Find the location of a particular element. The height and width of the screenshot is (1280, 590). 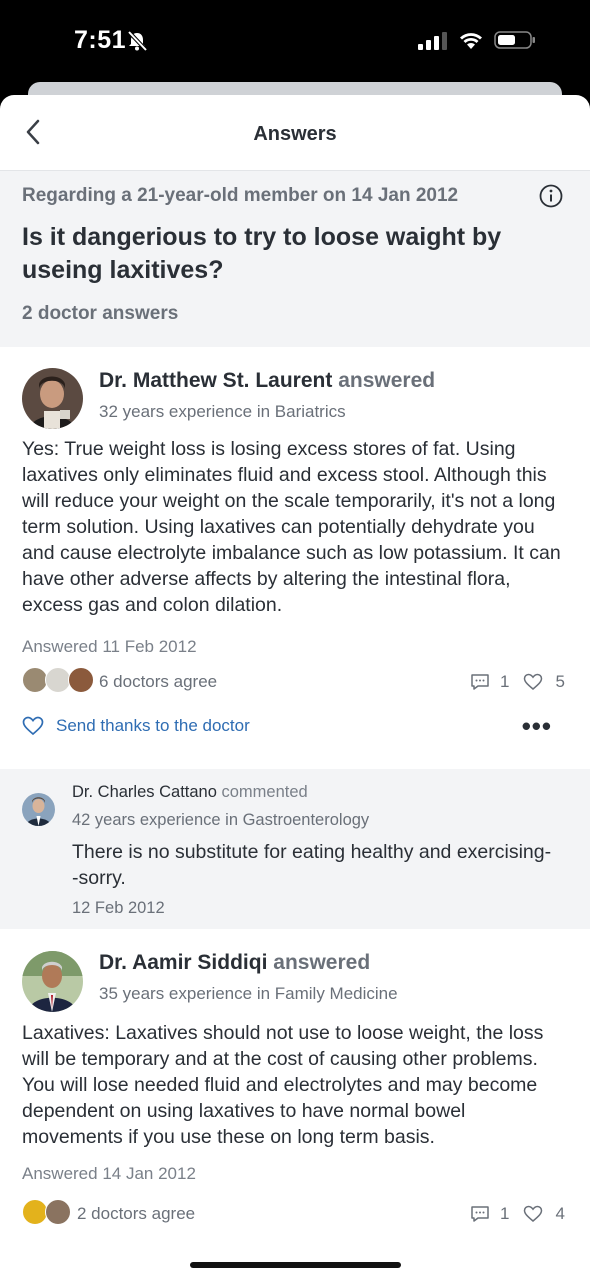

commenter-name: Dr. Charles Cattano commented is located at coordinates (190, 792).